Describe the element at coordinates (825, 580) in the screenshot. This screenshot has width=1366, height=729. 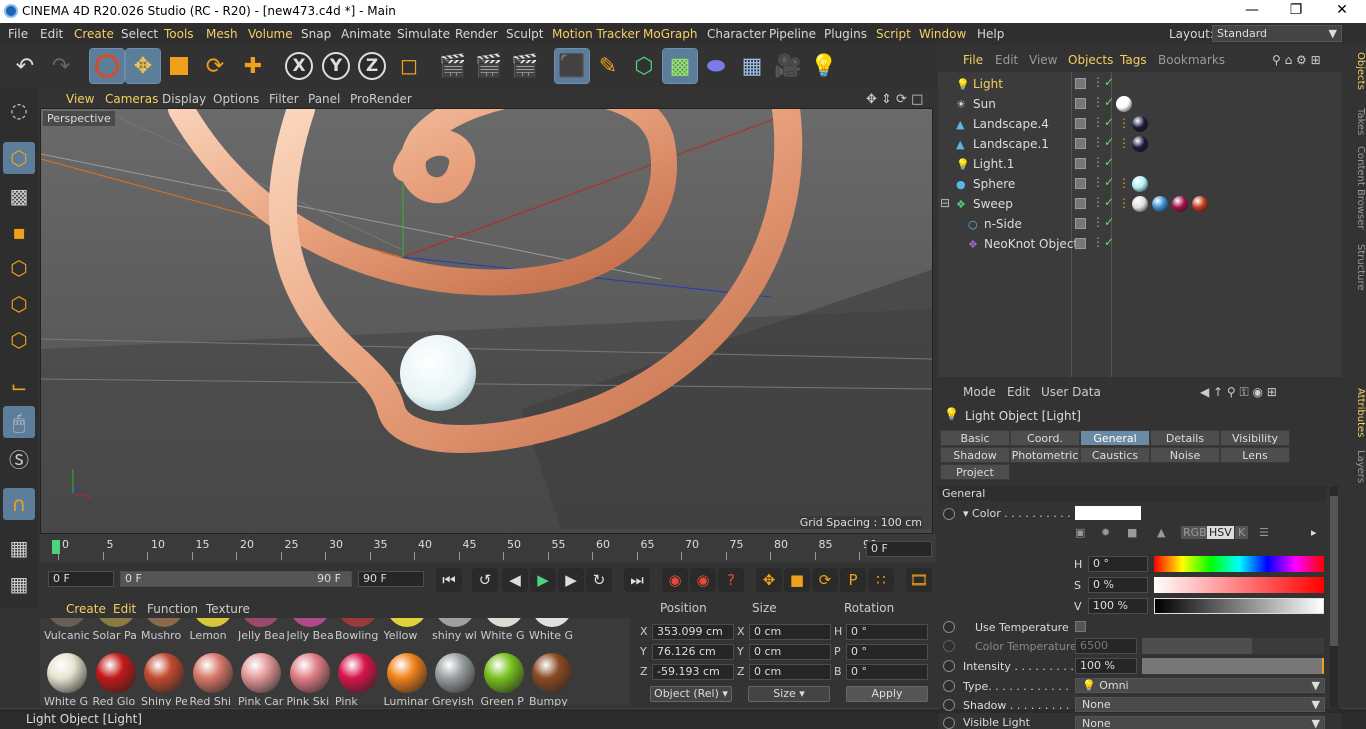
I see `record-rotation-icon: ⟳` at that location.